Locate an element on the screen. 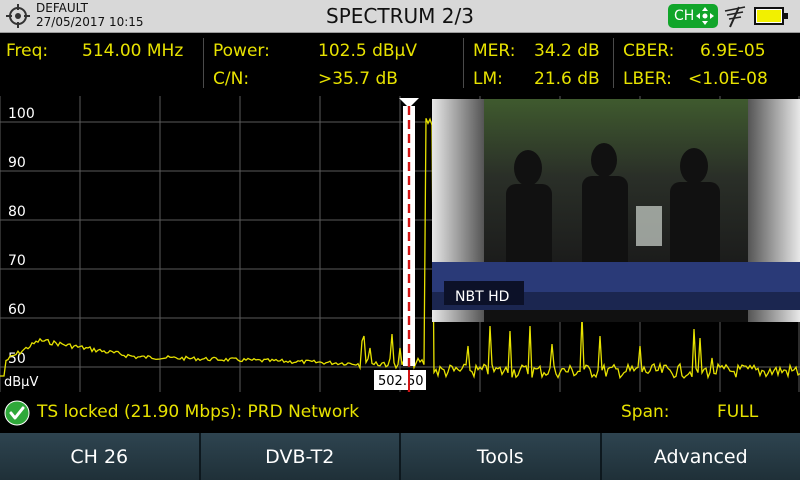  freq-label: Freq: is located at coordinates (27, 51).